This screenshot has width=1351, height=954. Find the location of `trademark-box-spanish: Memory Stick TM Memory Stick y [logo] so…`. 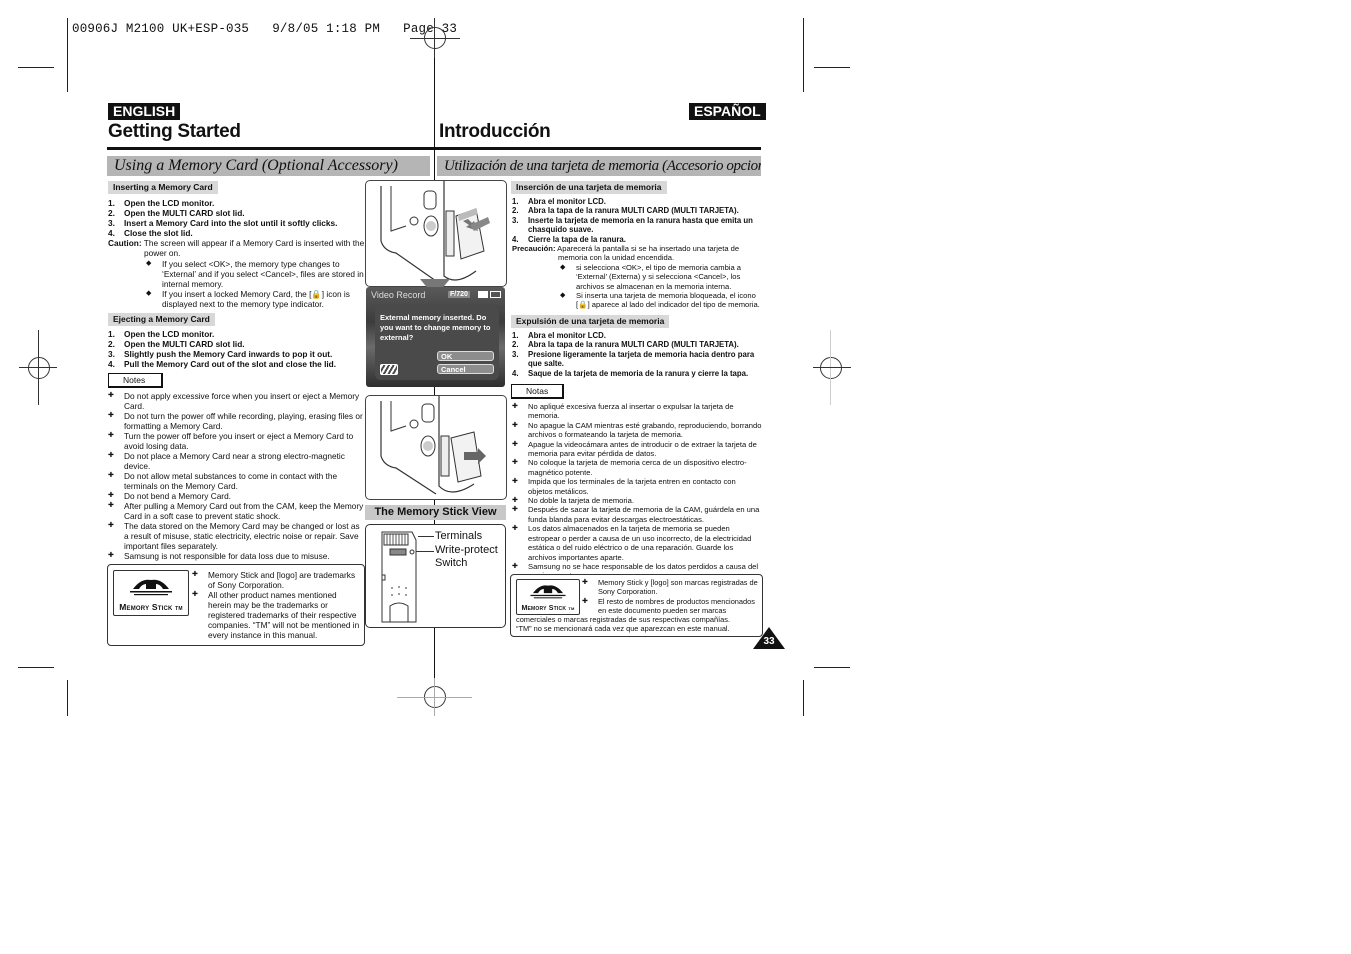

trademark-box-spanish: Memory Stick TM Memory Stick y [logo] so… is located at coordinates (636, 605).